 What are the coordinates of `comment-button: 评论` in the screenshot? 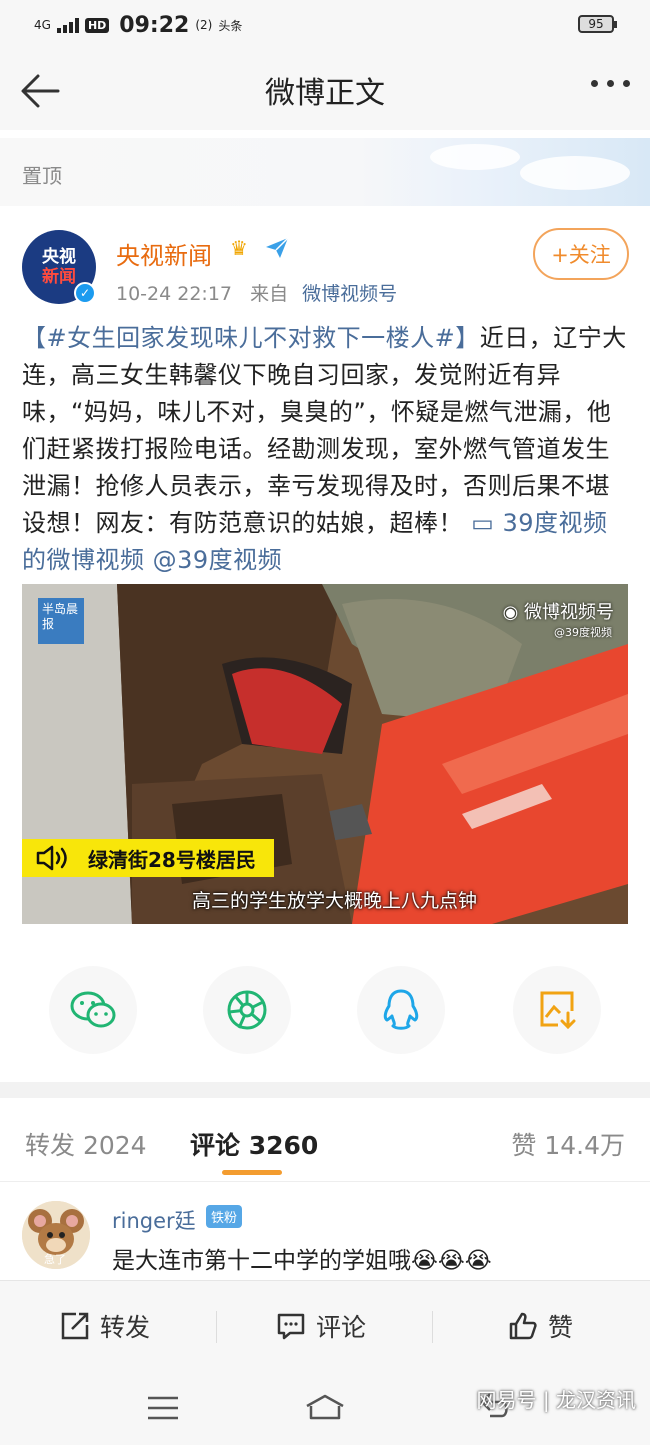 It's located at (321, 1326).